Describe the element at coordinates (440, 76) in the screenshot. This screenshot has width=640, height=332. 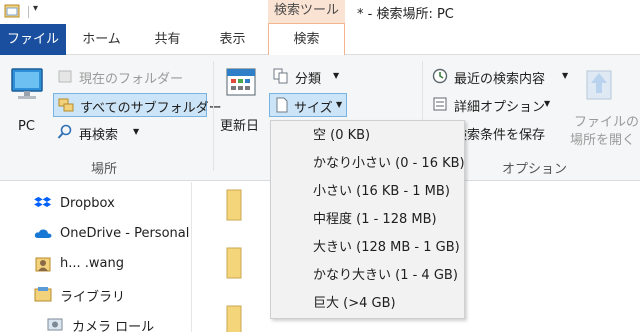
I see `recent-search-icon` at that location.